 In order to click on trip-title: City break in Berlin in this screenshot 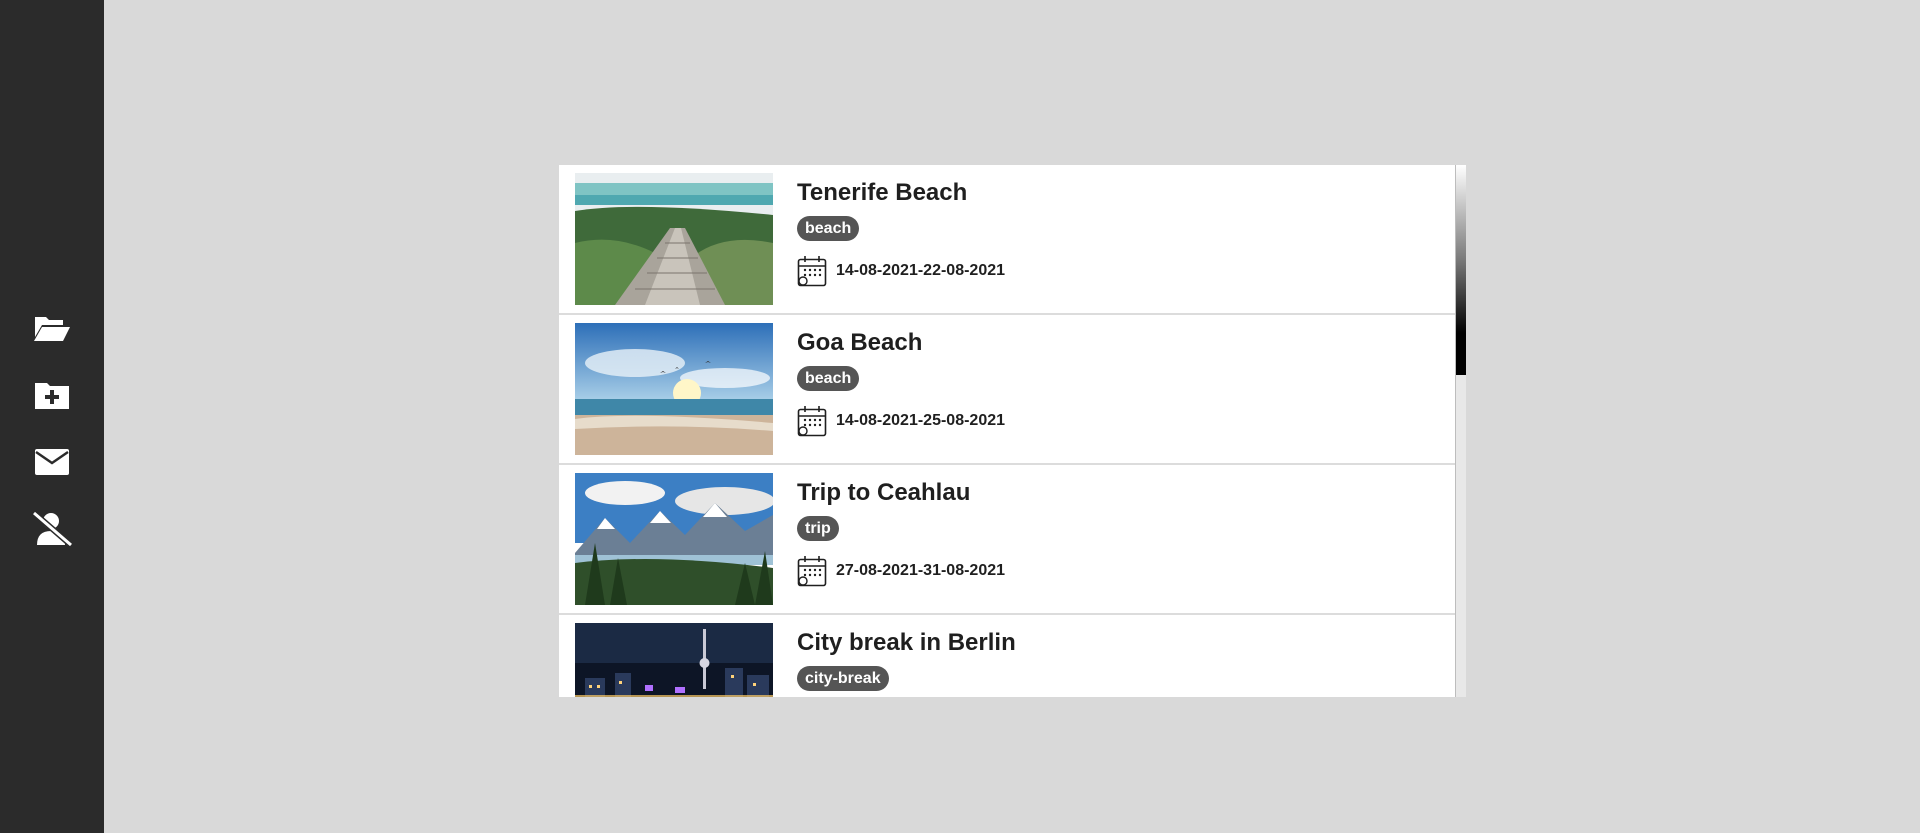, I will do `click(906, 642)`.